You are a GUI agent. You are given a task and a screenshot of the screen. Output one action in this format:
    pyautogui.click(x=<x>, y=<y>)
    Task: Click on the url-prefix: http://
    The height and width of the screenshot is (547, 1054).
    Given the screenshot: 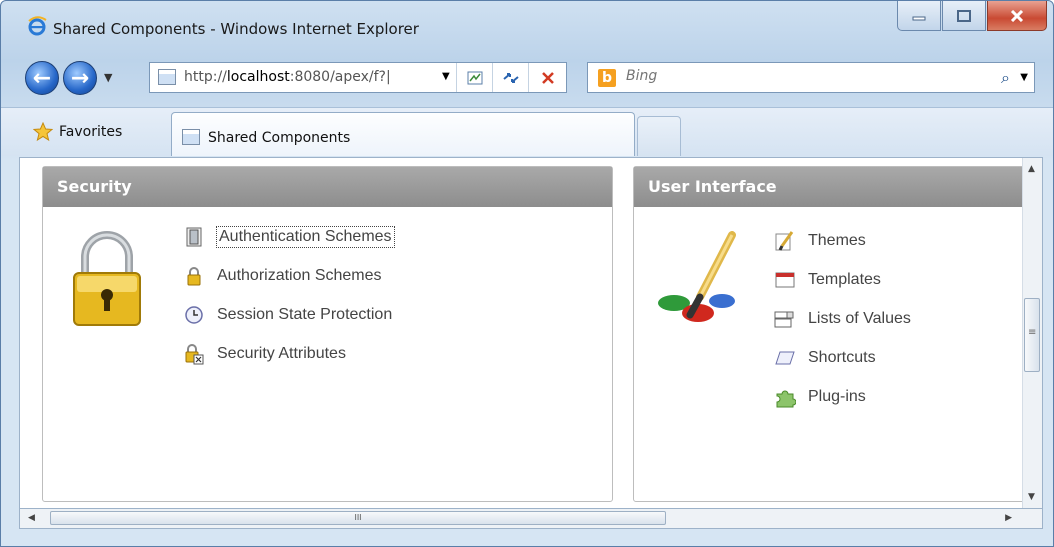 What is the action you would take?
    pyautogui.click(x=205, y=77)
    